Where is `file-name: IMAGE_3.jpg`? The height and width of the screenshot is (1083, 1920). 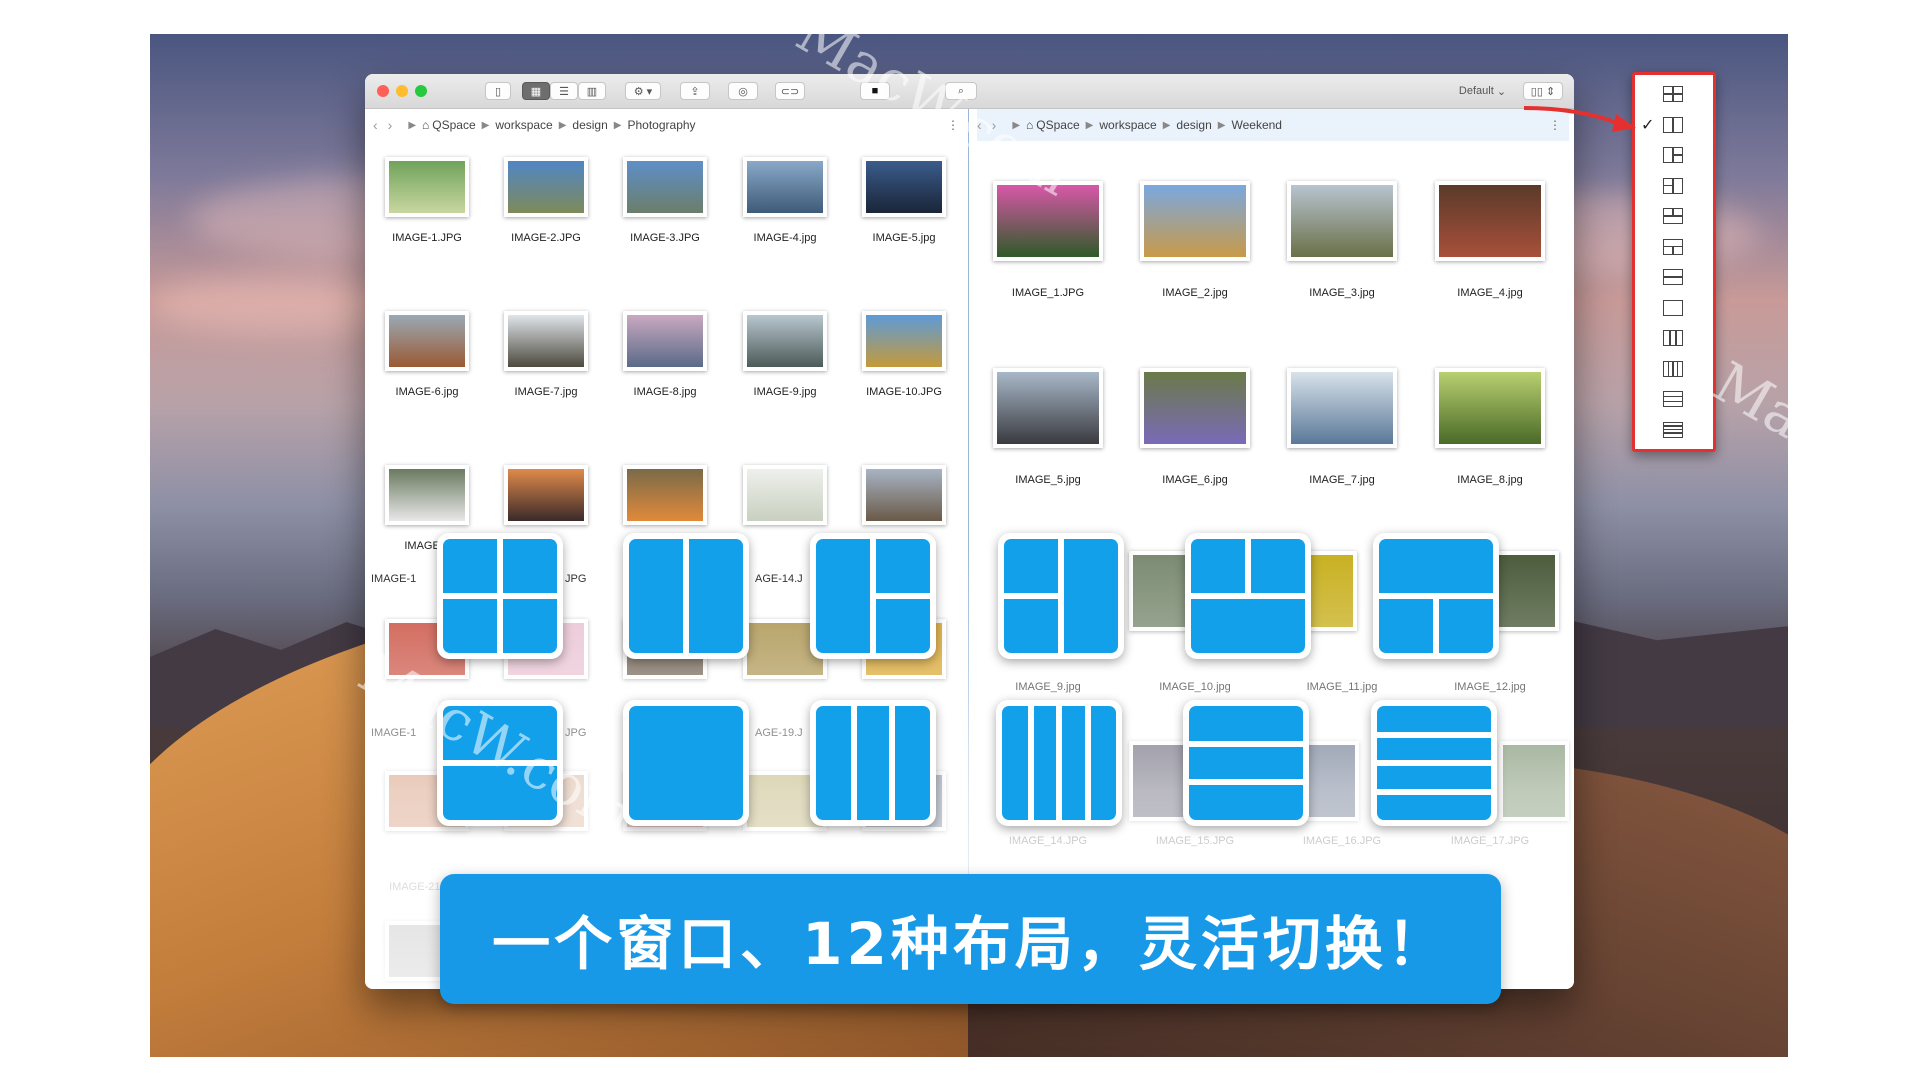
file-name: IMAGE_3.jpg is located at coordinates (1342, 293).